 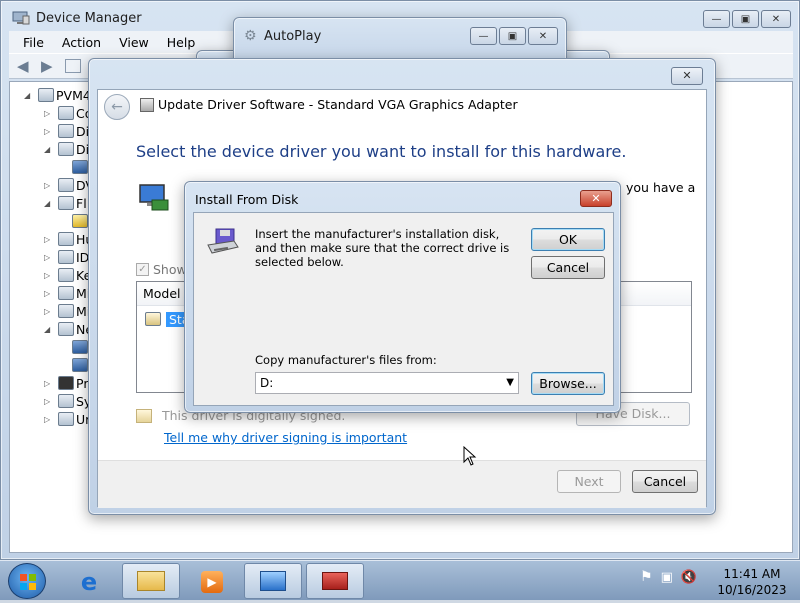 I want to click on notification-area: ⚑ ▣ 🔇, so click(x=668, y=577).